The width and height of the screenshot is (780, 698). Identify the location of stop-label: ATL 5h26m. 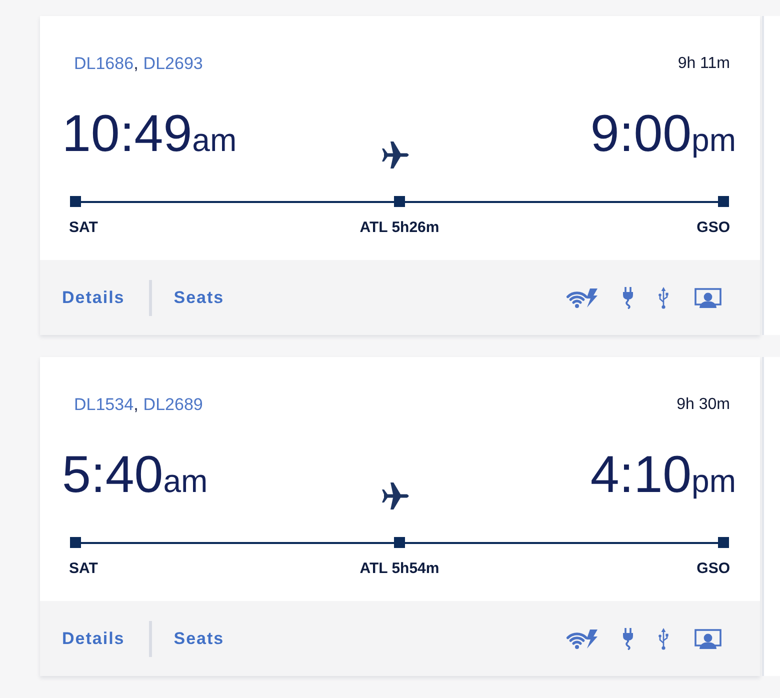
(400, 228).